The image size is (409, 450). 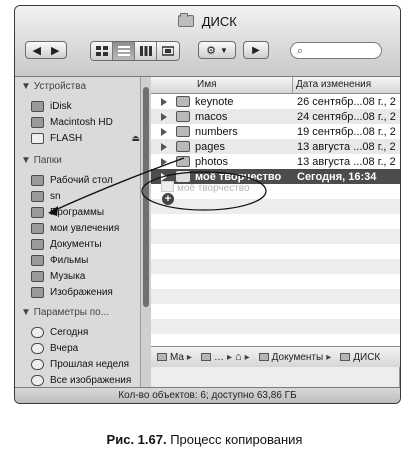 I want to click on folder-icon, so click(x=167, y=186).